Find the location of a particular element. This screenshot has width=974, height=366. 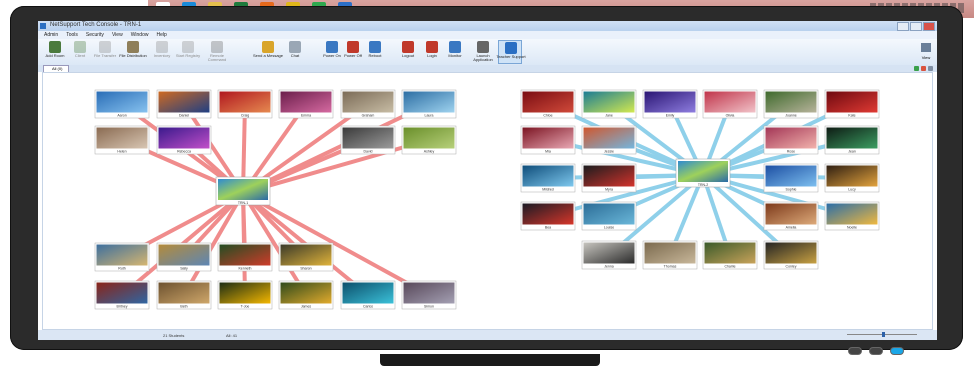

client-tile: Joanne is located at coordinates (791, 104).